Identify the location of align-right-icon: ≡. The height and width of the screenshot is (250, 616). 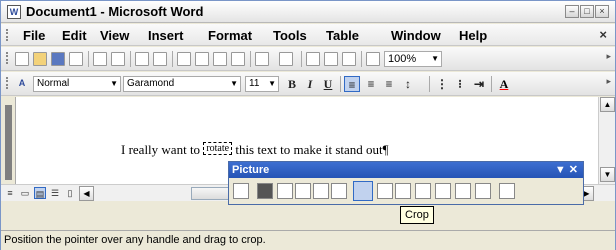
(389, 84).